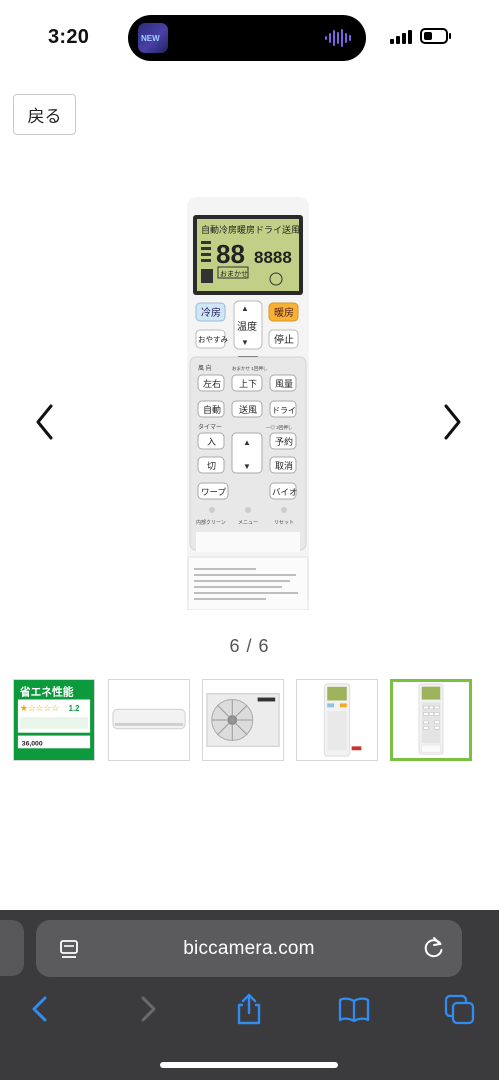 This screenshot has width=499, height=1080. I want to click on remote-off-button: 切, so click(211, 466).